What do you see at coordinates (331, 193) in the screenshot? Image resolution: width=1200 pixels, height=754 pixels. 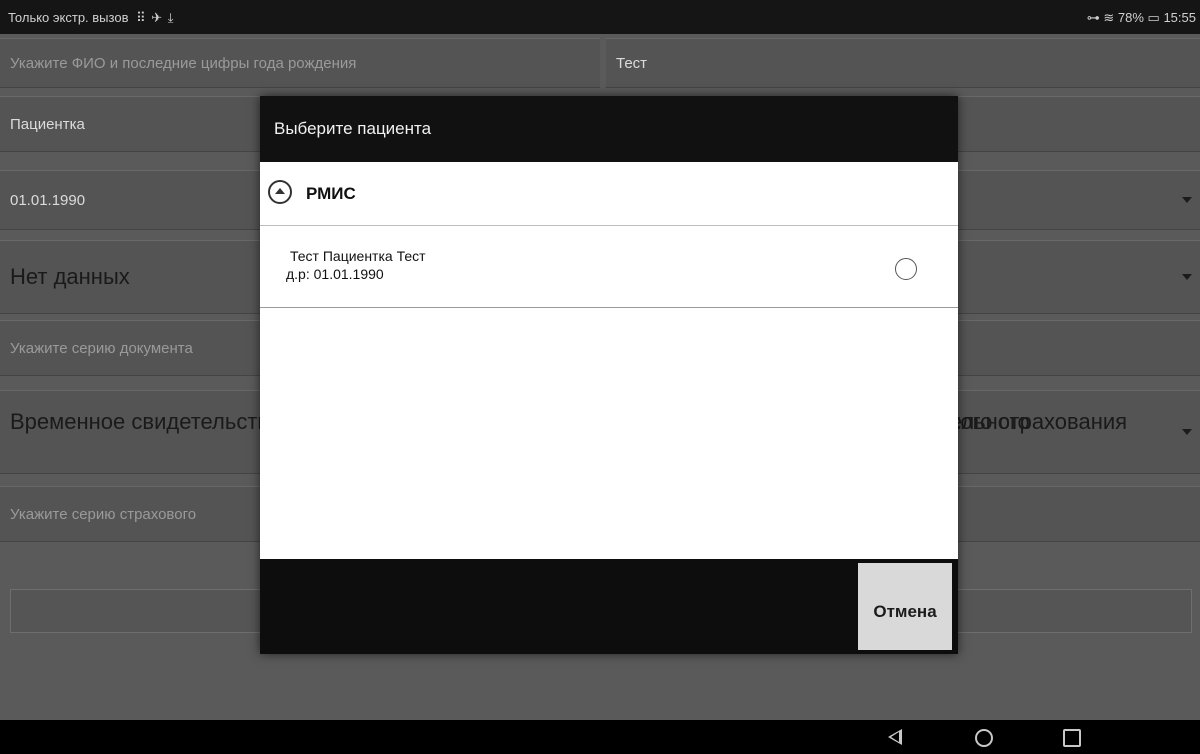 I see `group-label: РМИС` at bounding box center [331, 193].